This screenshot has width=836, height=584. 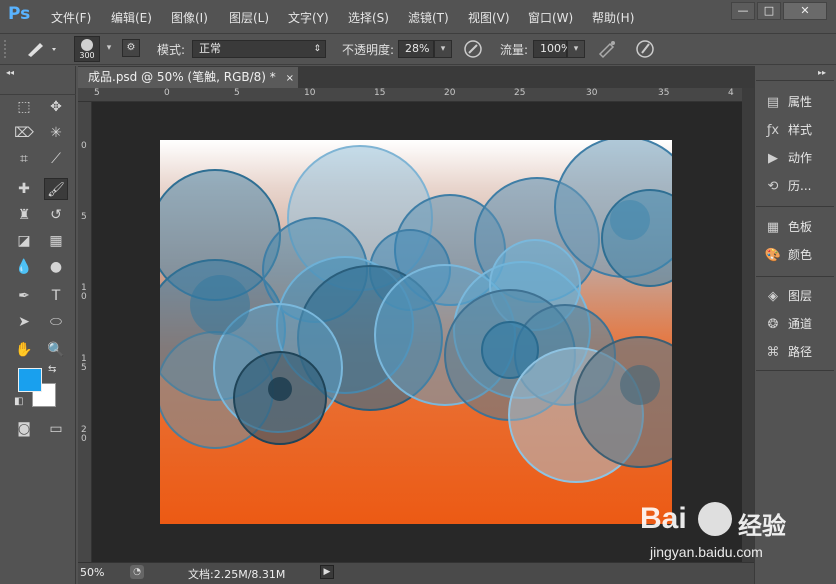 What do you see at coordinates (773, 227) in the screenshot?
I see `swatches-icon: ▦` at bounding box center [773, 227].